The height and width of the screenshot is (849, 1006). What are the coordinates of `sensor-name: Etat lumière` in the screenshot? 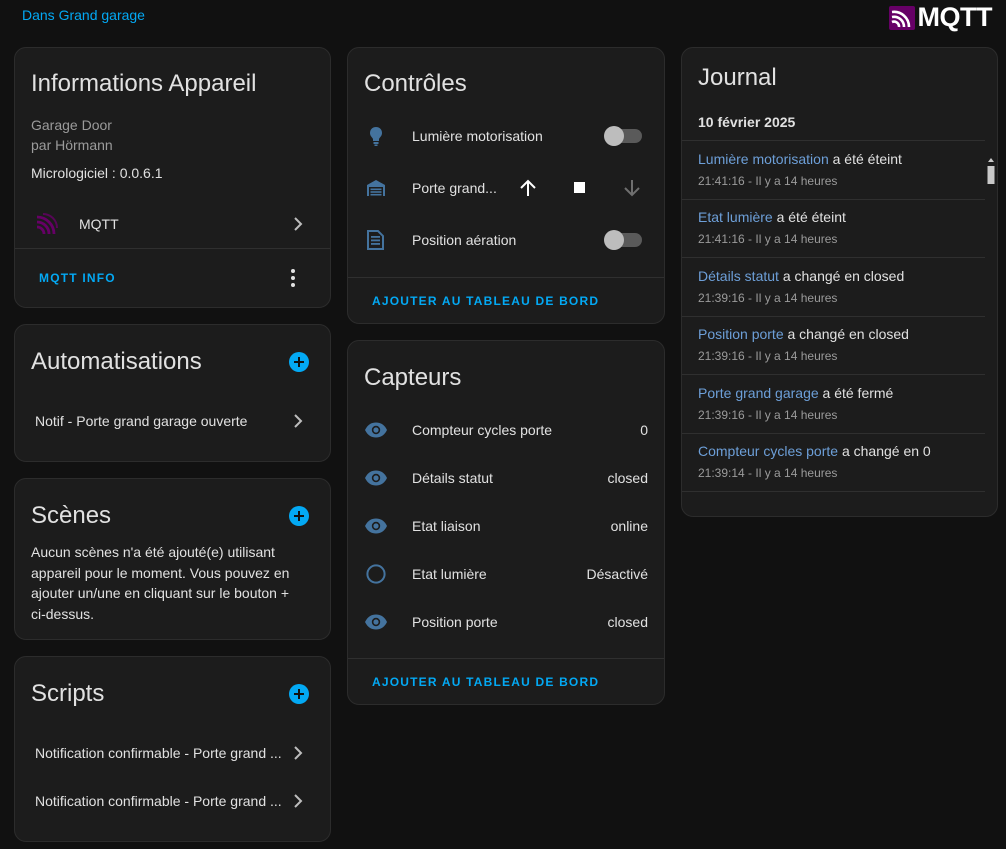 It's located at (449, 574).